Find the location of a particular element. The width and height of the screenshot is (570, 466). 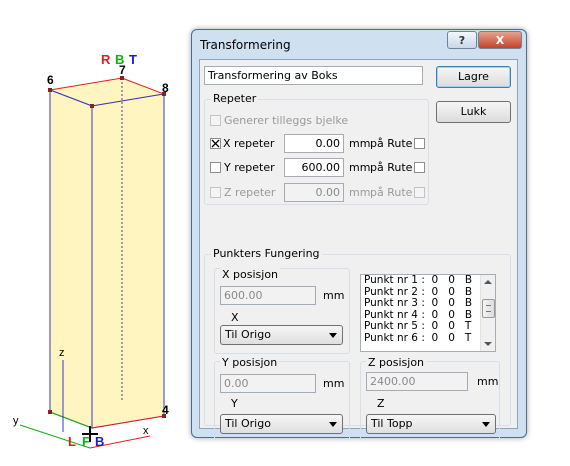

z-repeat-label: Z repeter is located at coordinates (250, 192).